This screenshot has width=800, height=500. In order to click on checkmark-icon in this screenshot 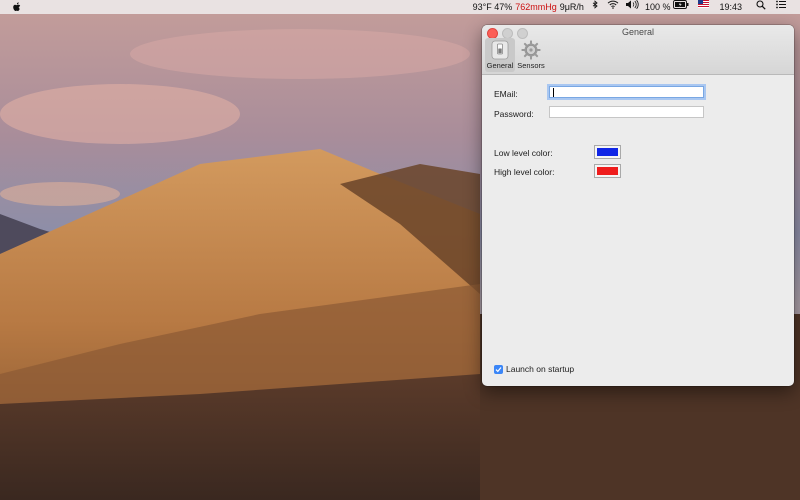, I will do `click(498, 369)`.